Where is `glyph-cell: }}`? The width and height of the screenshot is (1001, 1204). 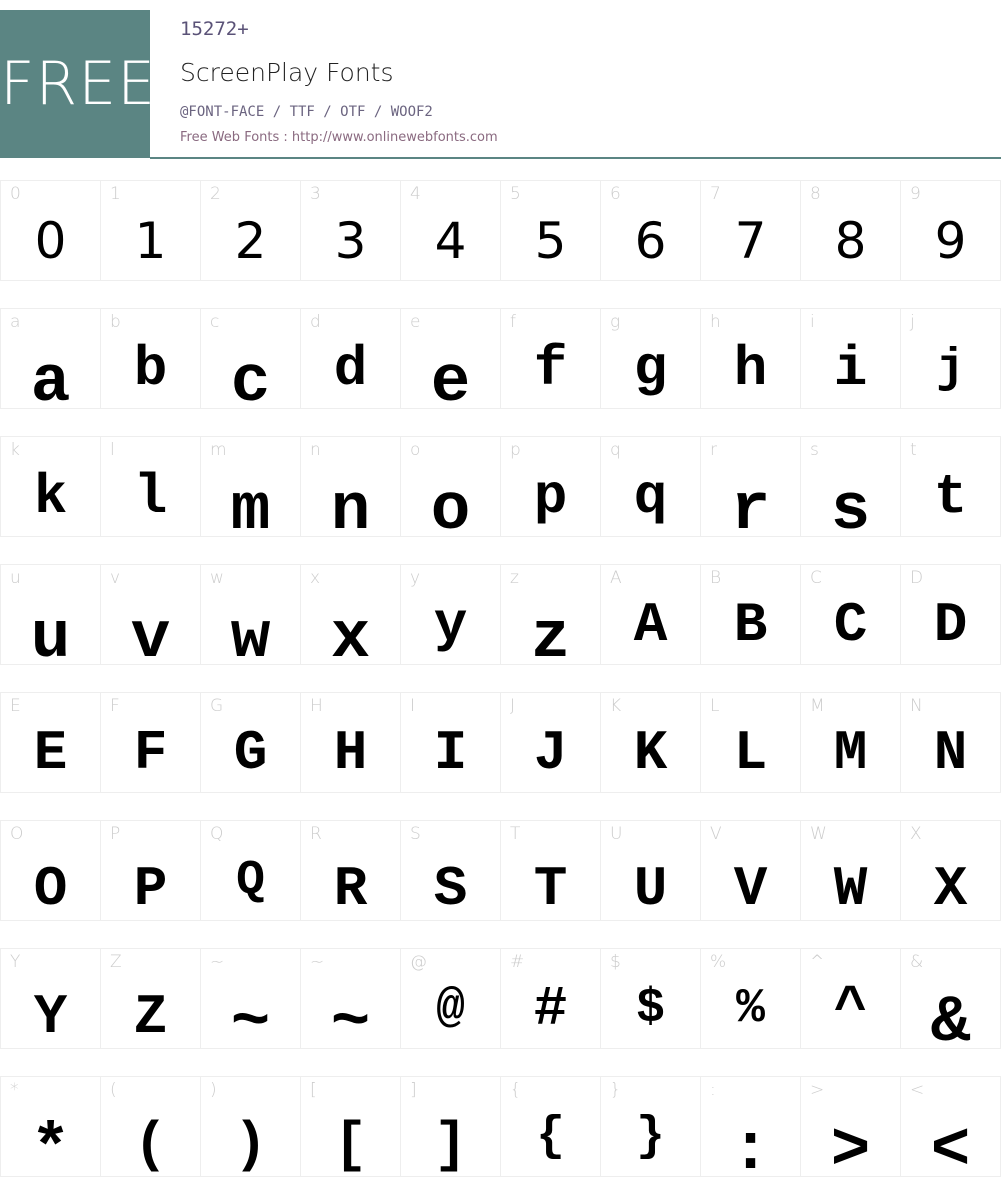 glyph-cell: }} is located at coordinates (650, 1126).